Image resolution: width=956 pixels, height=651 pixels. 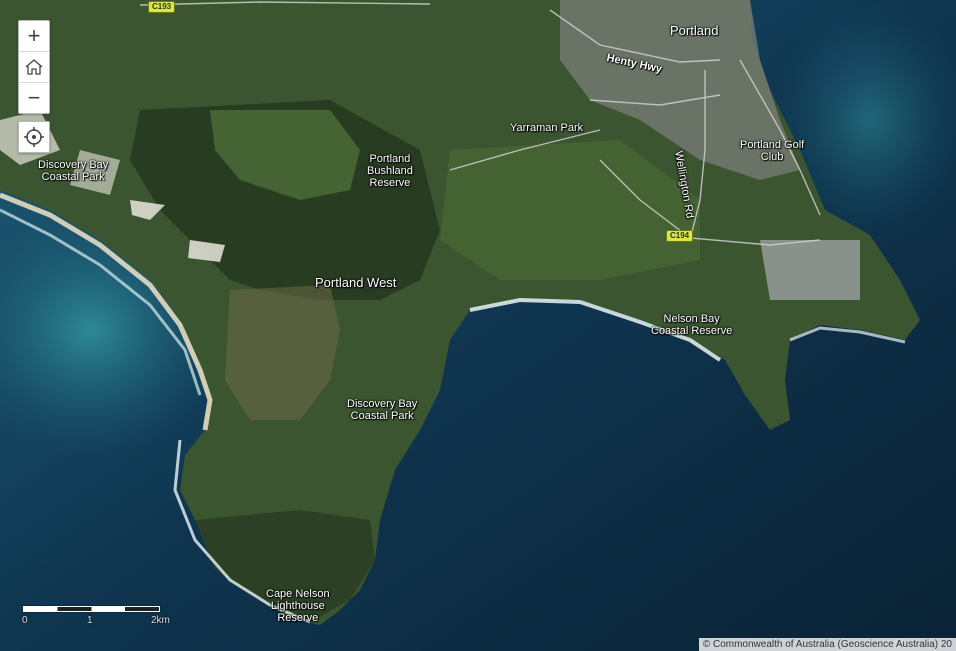 I want to click on zoom-in-button: +, so click(x=34, y=36).